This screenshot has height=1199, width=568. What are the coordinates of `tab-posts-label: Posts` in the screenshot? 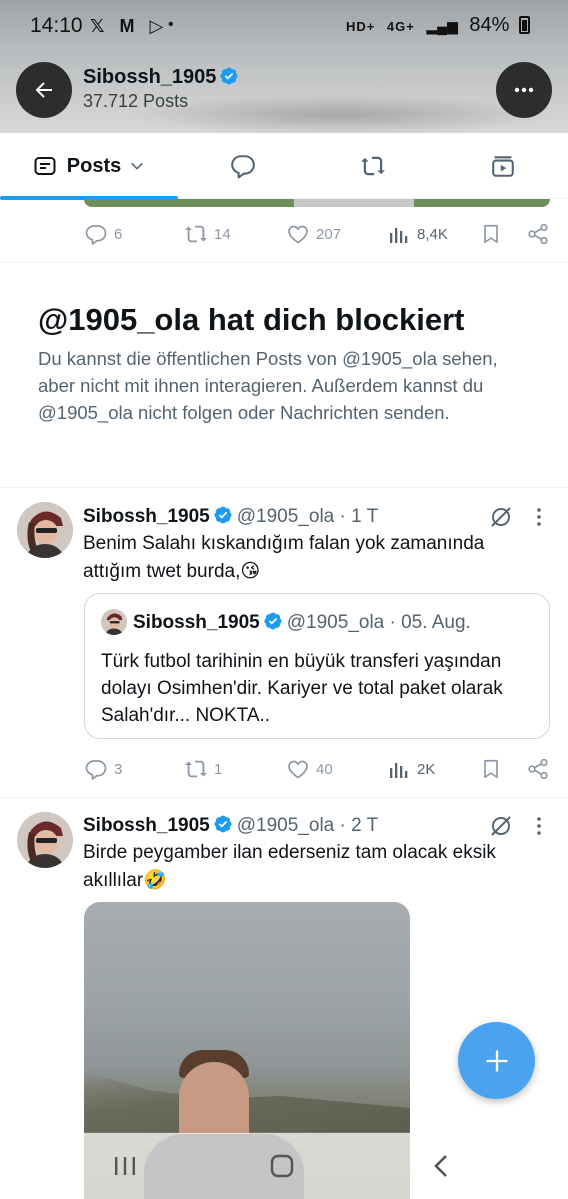 It's located at (94, 165).